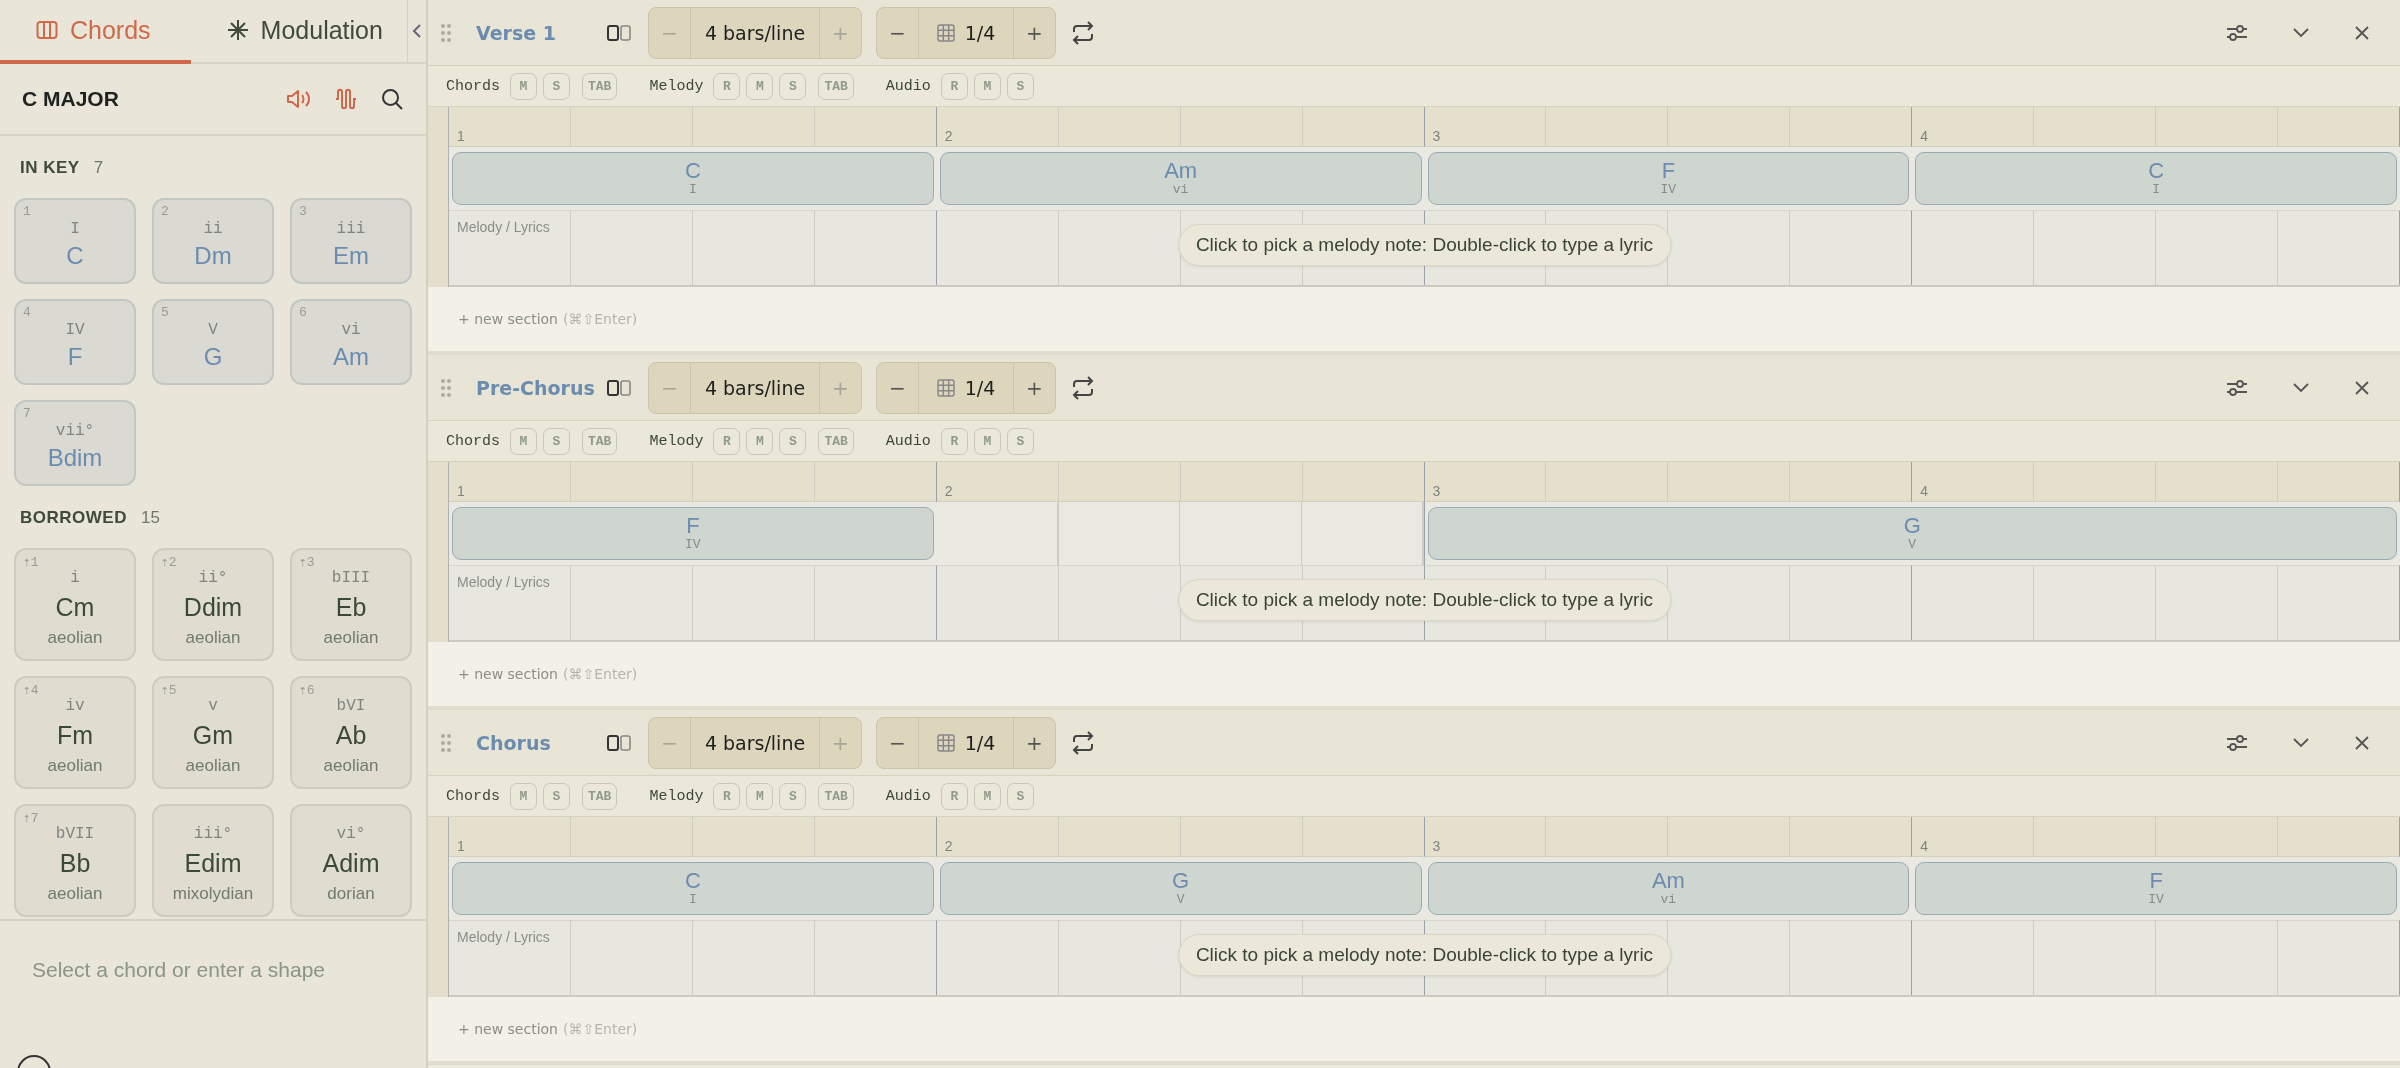  What do you see at coordinates (50, 168) in the screenshot?
I see `group-title: IN KEY` at bounding box center [50, 168].